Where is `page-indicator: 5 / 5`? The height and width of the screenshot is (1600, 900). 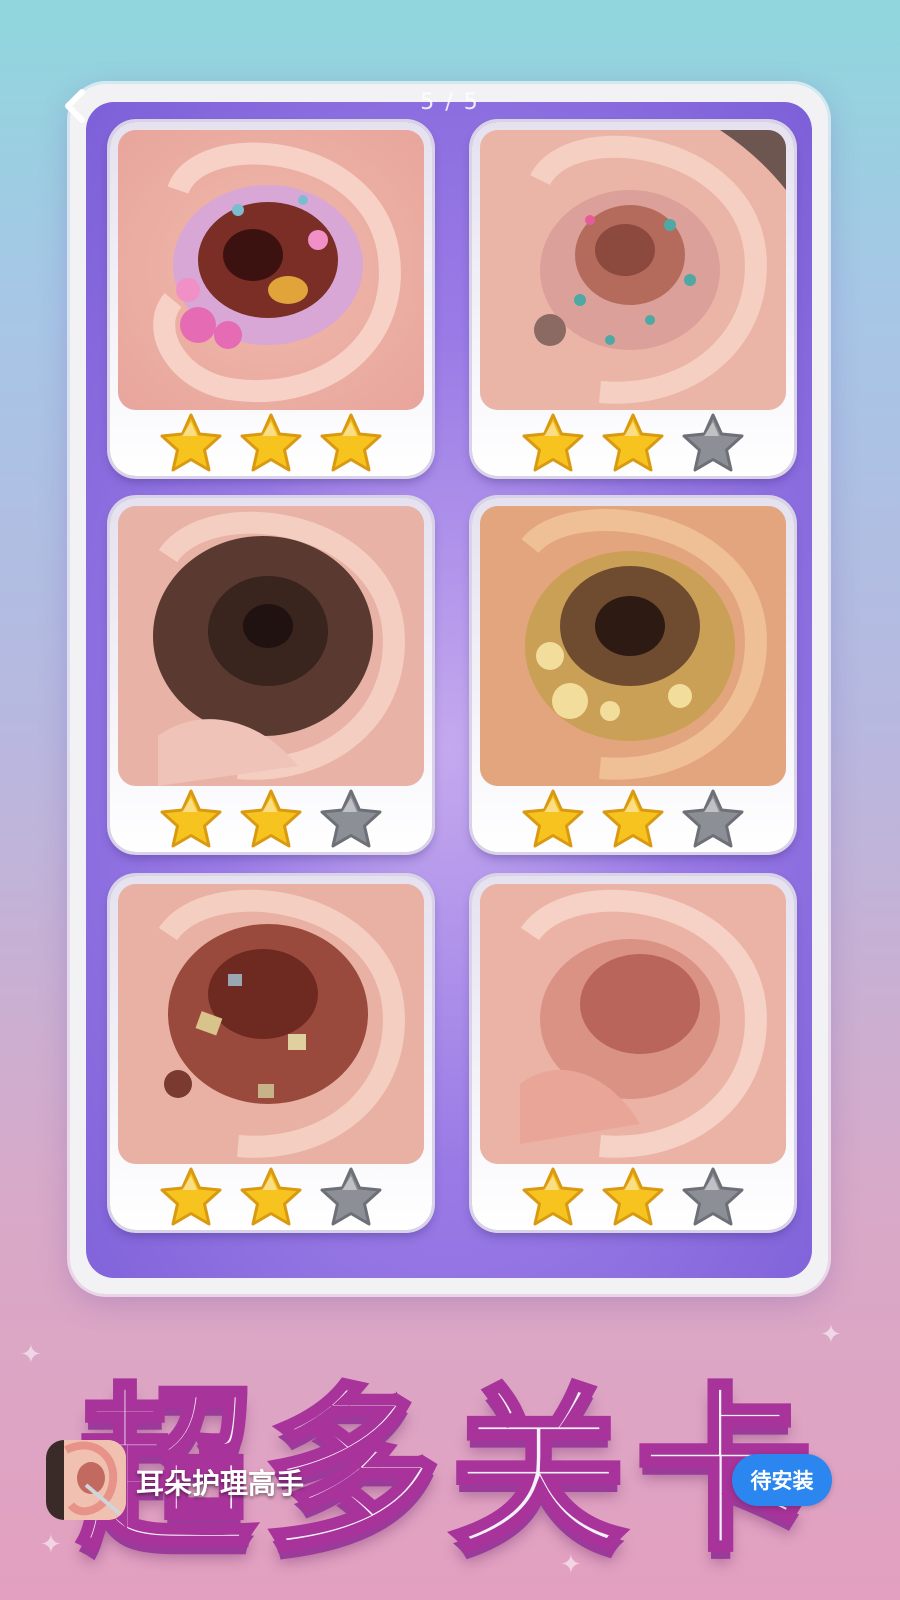 page-indicator: 5 / 5 is located at coordinates (450, 102).